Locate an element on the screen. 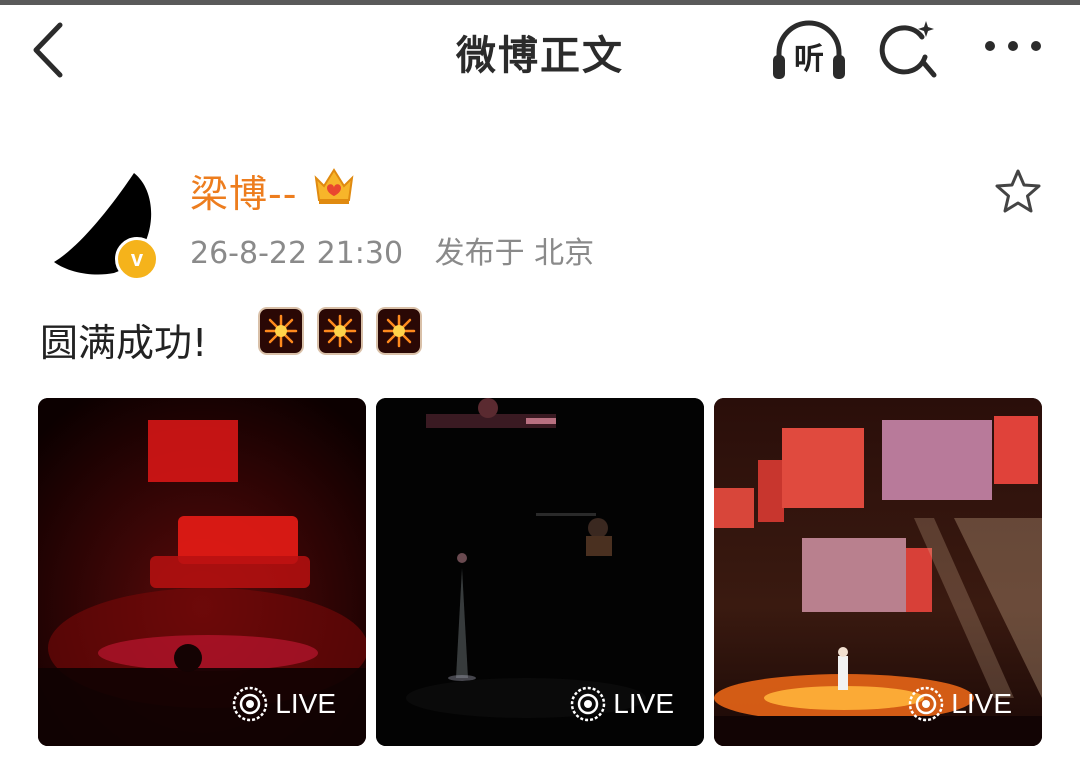  live-photo-1: LIVE is located at coordinates (202, 572).